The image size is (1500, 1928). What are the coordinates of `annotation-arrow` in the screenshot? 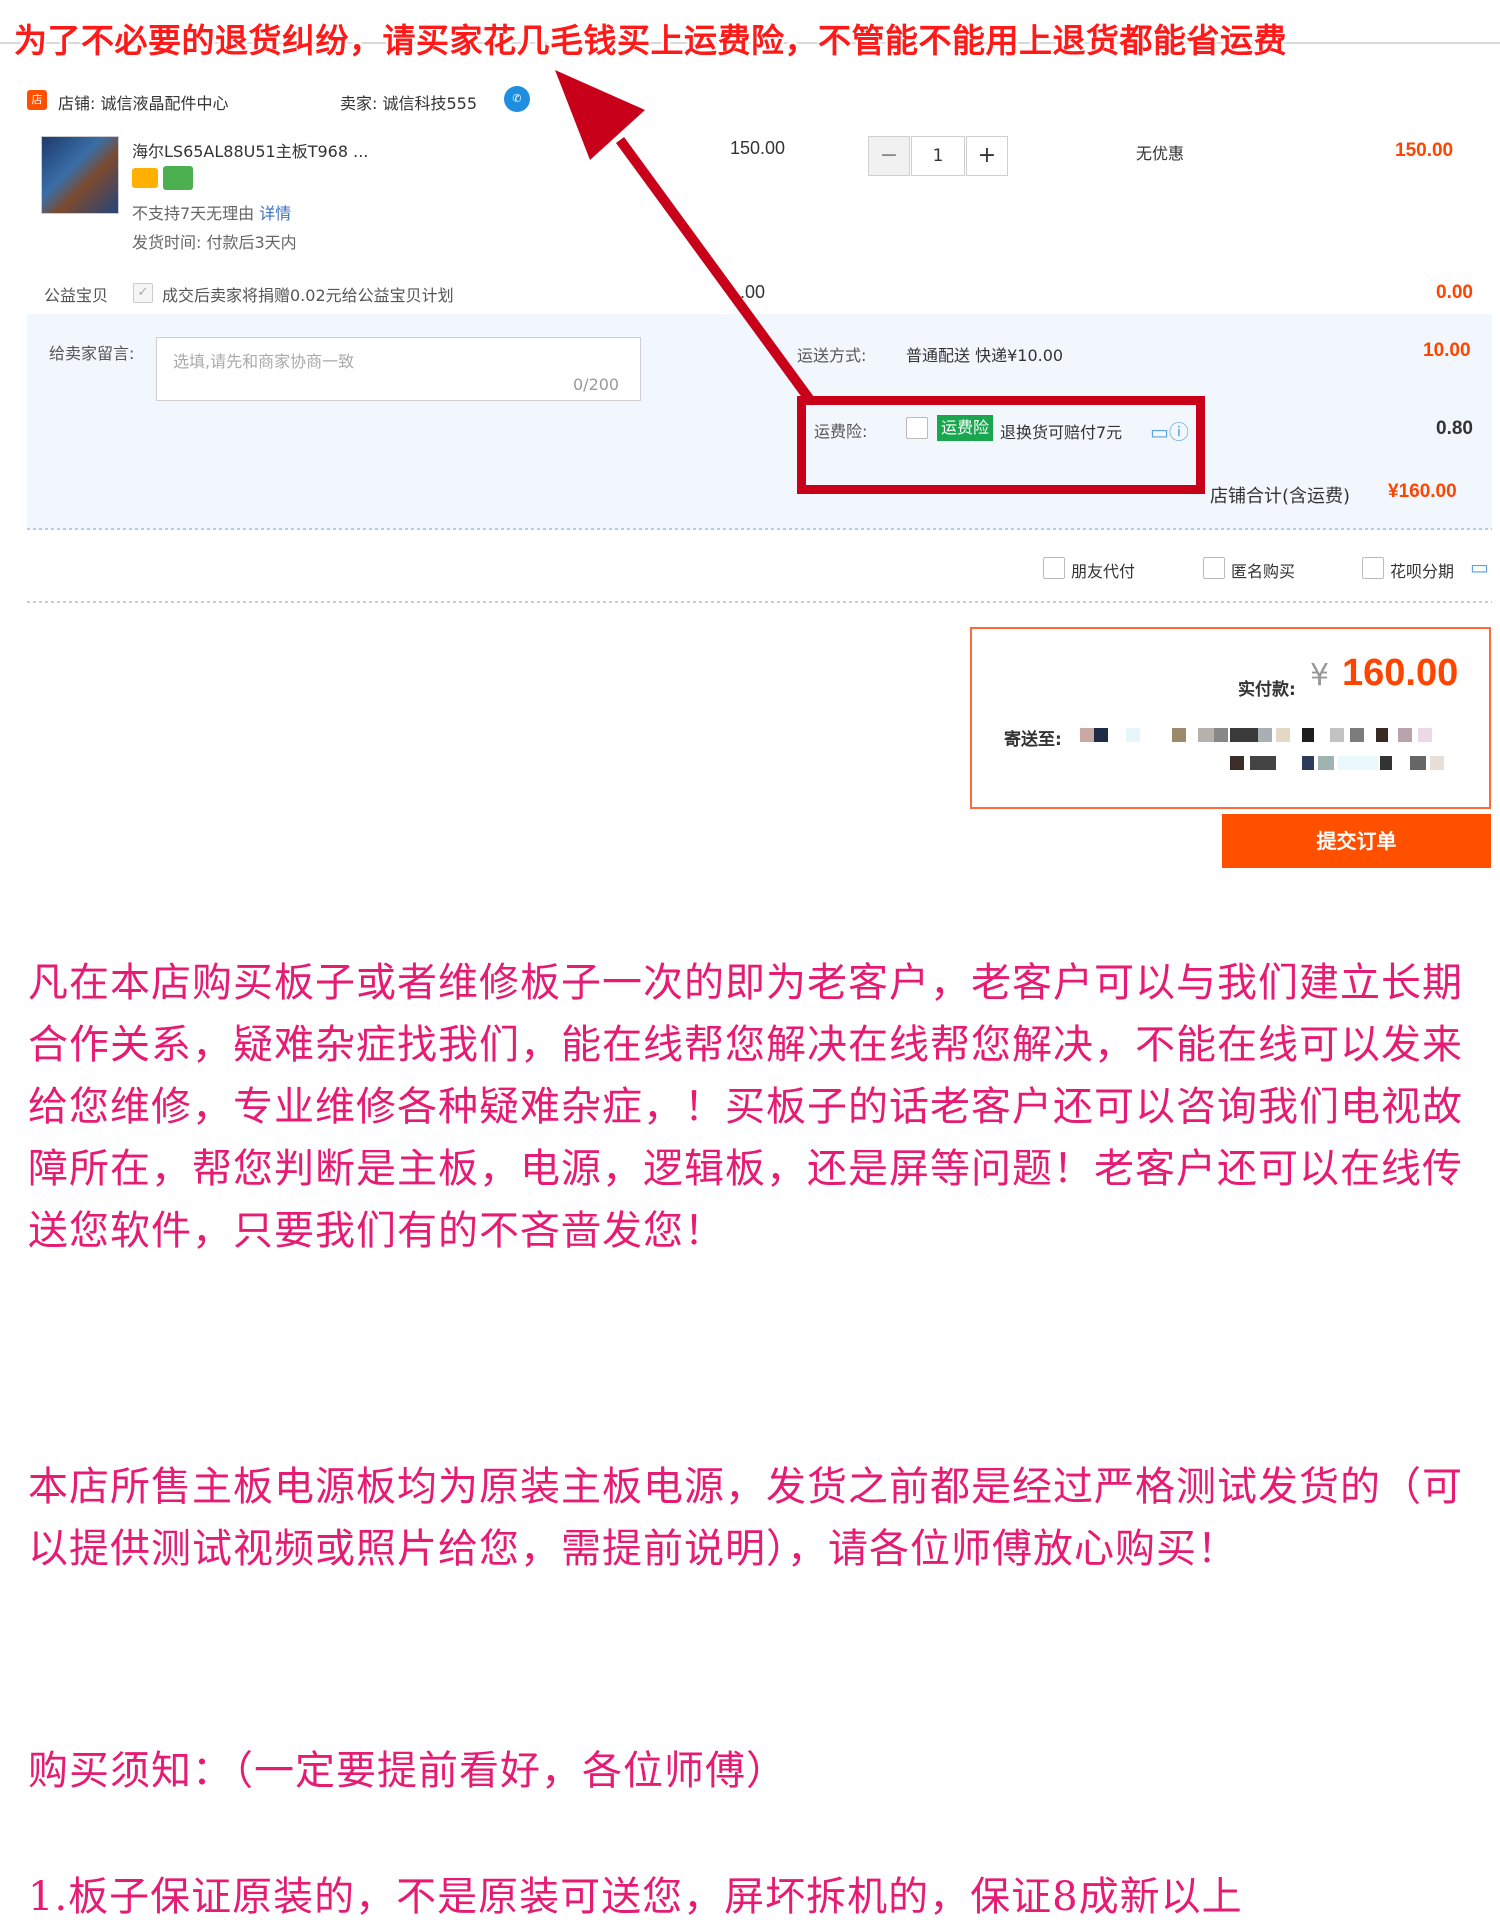 It's located at (685, 236).